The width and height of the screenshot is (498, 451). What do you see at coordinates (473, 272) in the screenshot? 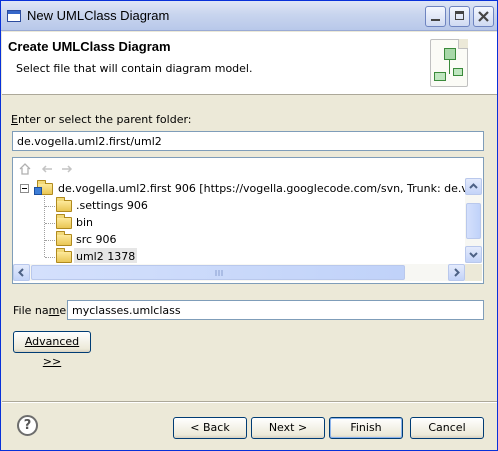
I see `scrollbar-corner` at bounding box center [473, 272].